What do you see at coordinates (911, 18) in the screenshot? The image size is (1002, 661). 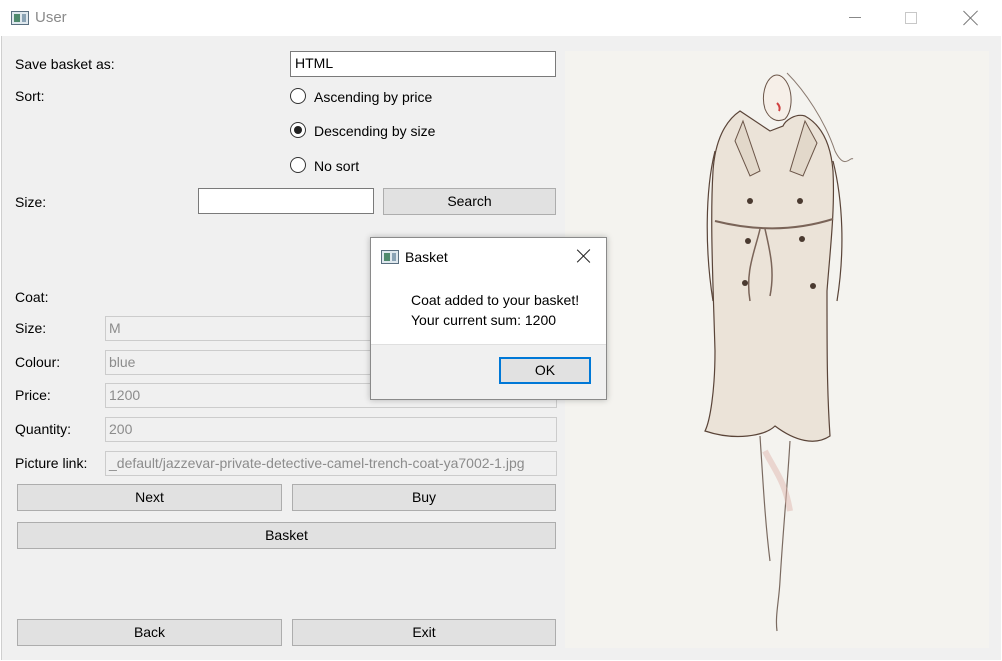 I see `maximize-icon` at bounding box center [911, 18].